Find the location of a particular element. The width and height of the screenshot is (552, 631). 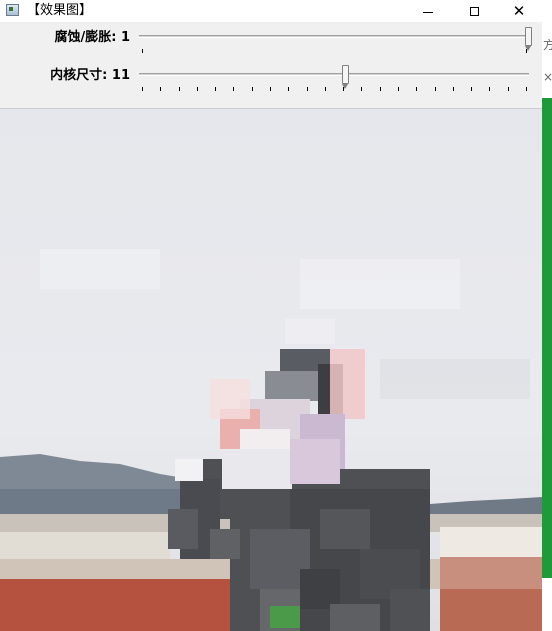

trackbar-kernel-size: 内核尺寸: 11 is located at coordinates (271, 78).